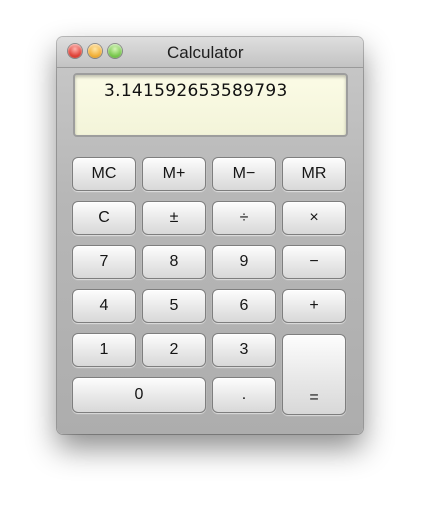 This screenshot has height=512, width=422. What do you see at coordinates (104, 306) in the screenshot?
I see `digit-4-button: 4` at bounding box center [104, 306].